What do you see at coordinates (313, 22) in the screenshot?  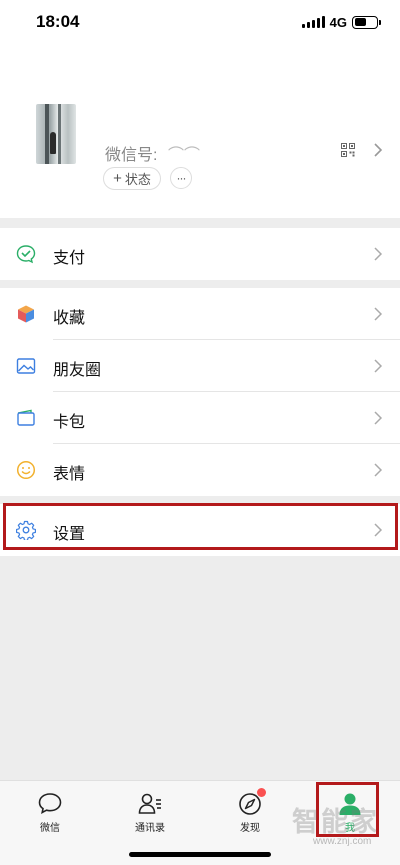 I see `signal-icon` at bounding box center [313, 22].